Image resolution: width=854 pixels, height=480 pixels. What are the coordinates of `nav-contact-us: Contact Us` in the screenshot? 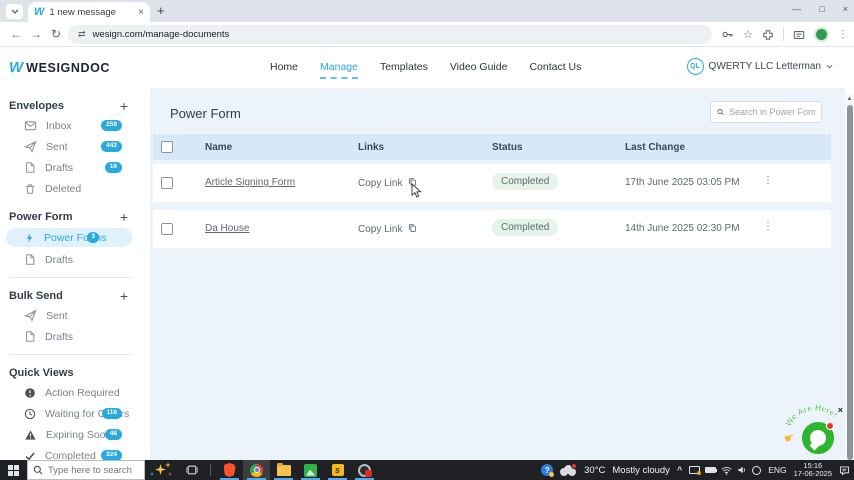 It's located at (555, 70).